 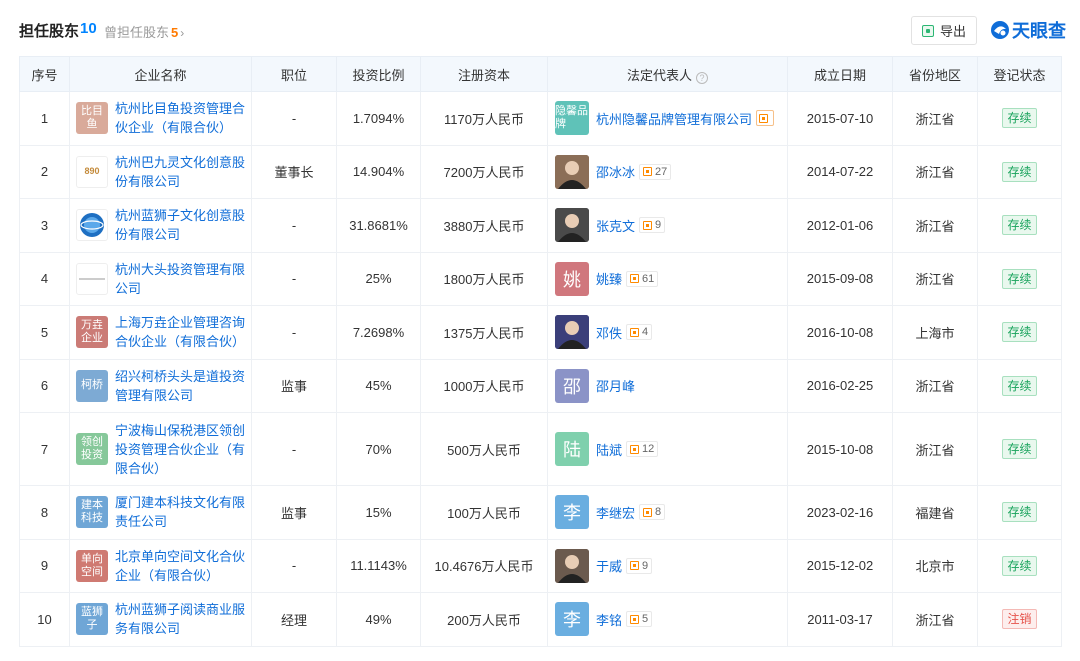 I want to click on company-tag-icon, so click(x=765, y=118).